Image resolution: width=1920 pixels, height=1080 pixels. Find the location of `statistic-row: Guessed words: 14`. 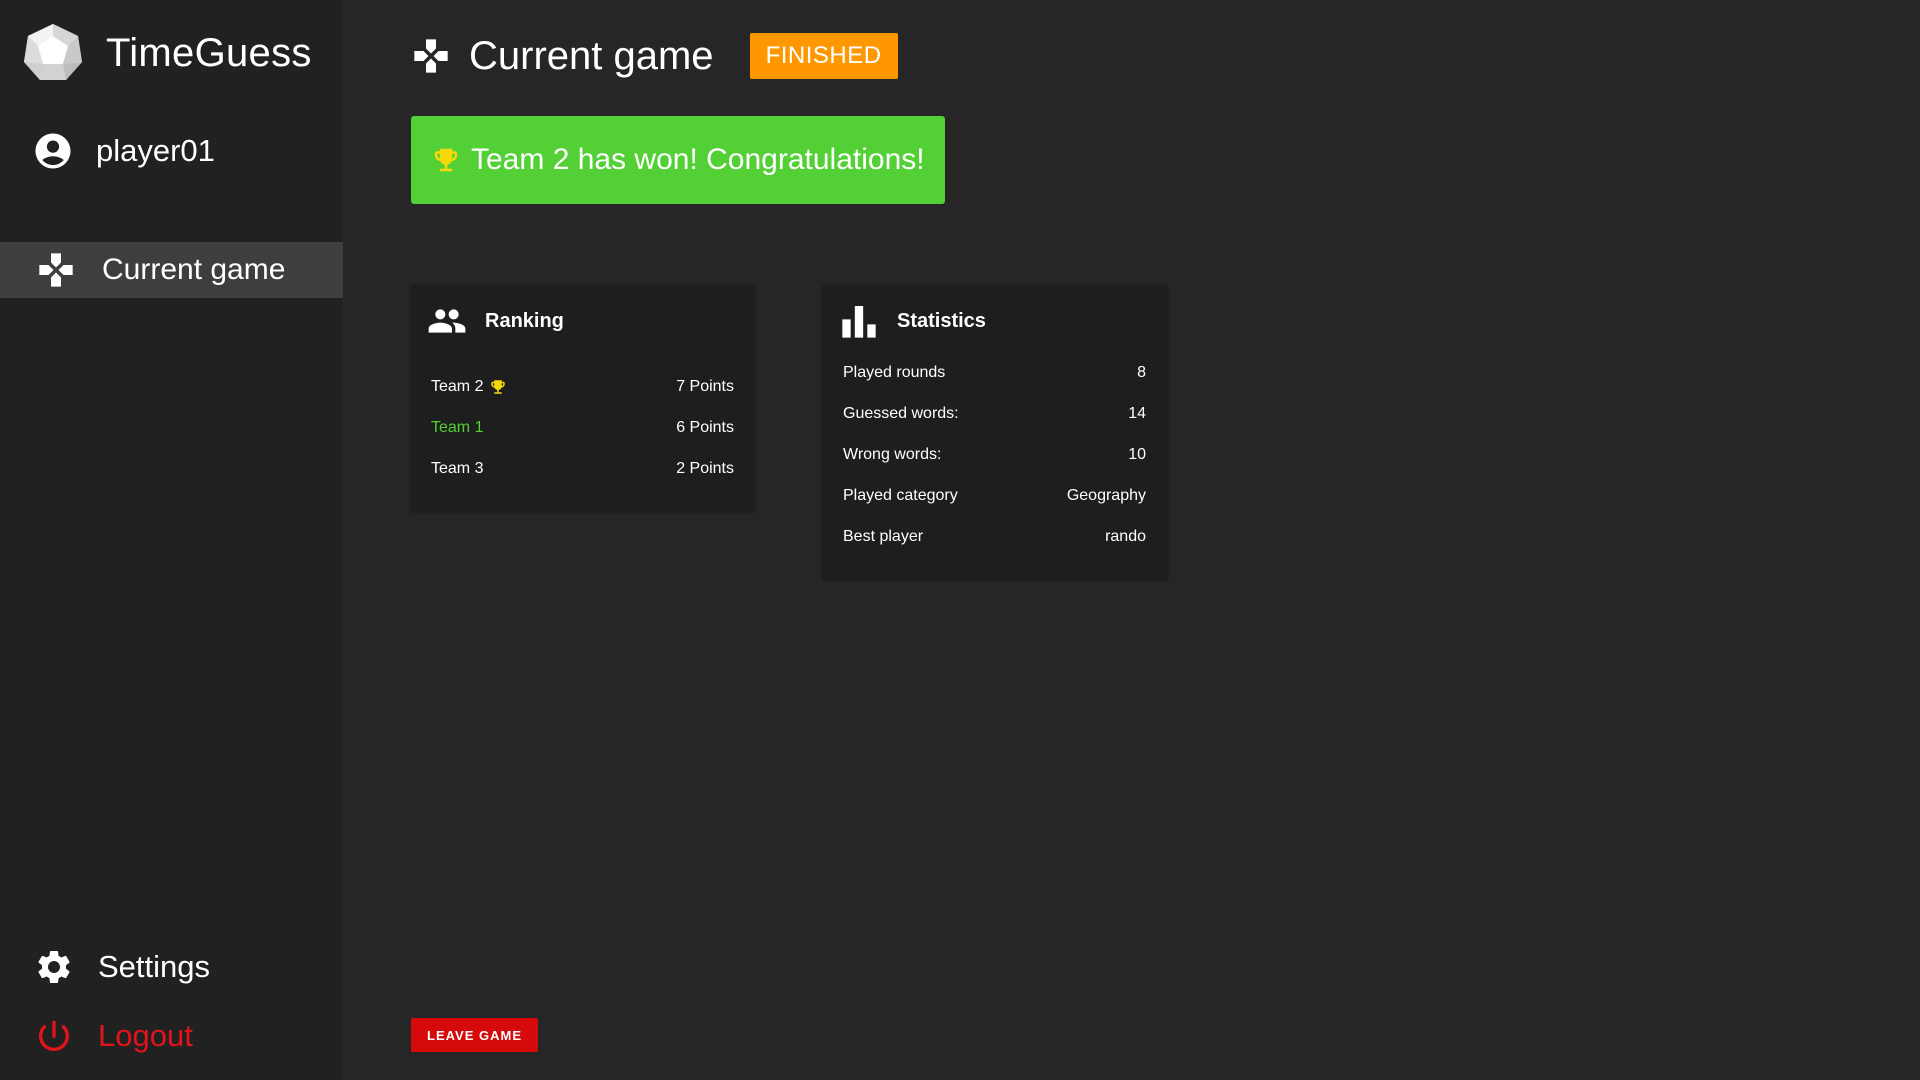

statistic-row: Guessed words: 14 is located at coordinates (994, 414).